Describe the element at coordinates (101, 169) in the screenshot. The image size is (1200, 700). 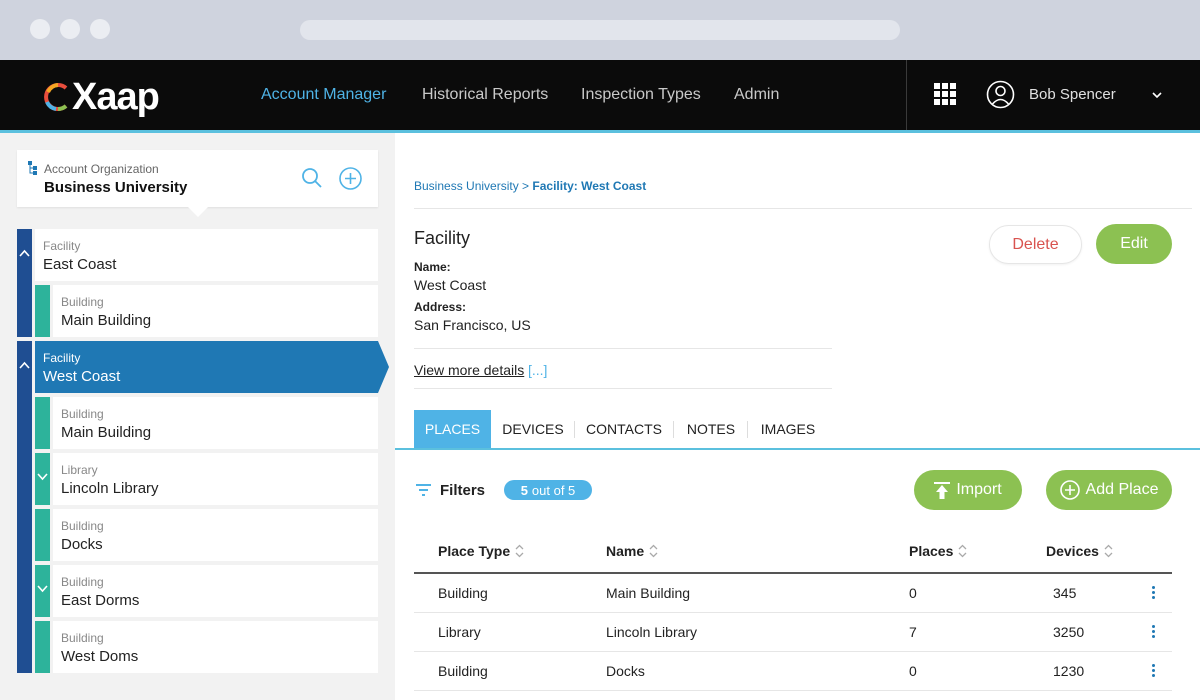
I see `org-label: Account Organization` at that location.